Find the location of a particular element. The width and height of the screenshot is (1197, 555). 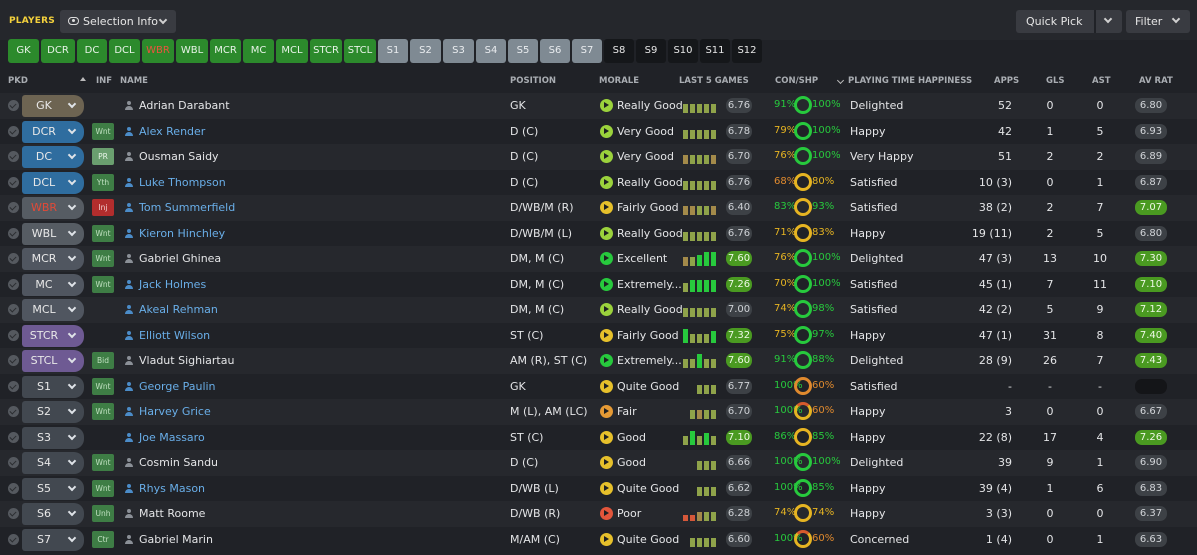

col-morale: MORALE is located at coordinates (619, 81).